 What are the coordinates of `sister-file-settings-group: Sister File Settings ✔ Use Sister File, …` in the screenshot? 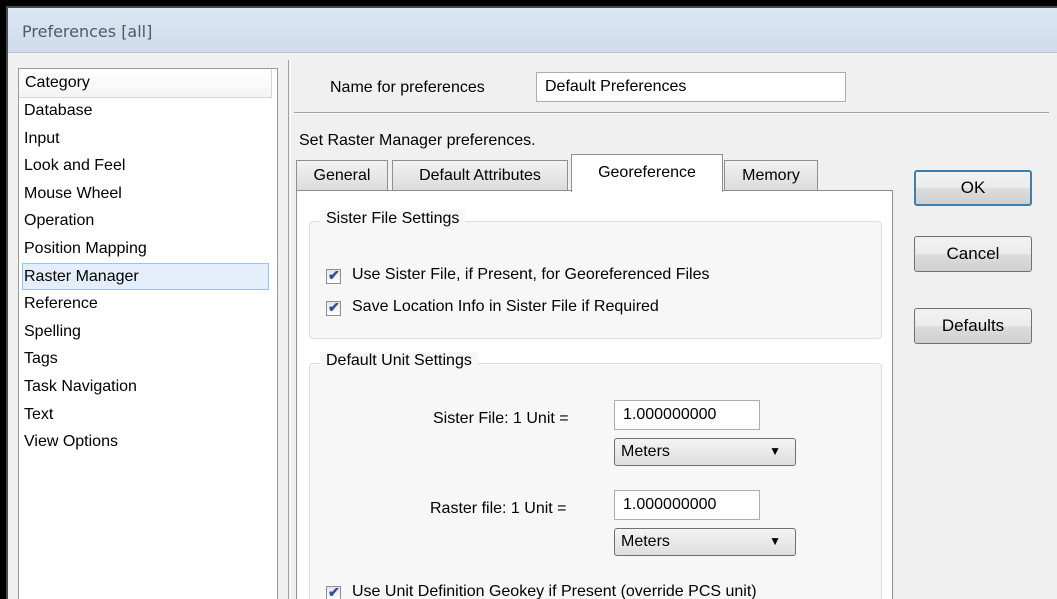 It's located at (595, 274).